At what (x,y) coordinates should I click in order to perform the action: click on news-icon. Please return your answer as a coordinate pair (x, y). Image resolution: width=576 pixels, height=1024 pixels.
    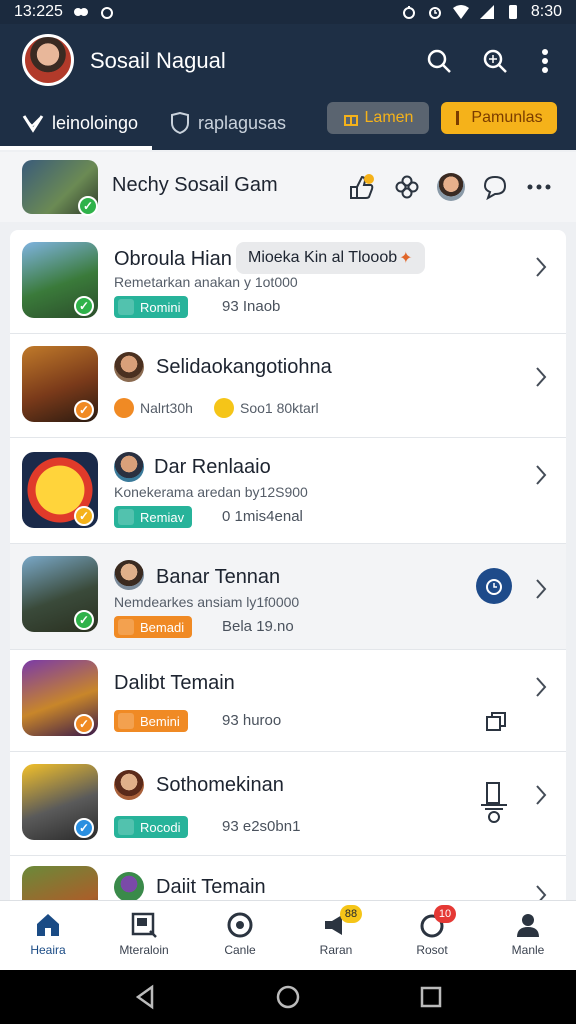
    Looking at the image, I should click on (144, 925).